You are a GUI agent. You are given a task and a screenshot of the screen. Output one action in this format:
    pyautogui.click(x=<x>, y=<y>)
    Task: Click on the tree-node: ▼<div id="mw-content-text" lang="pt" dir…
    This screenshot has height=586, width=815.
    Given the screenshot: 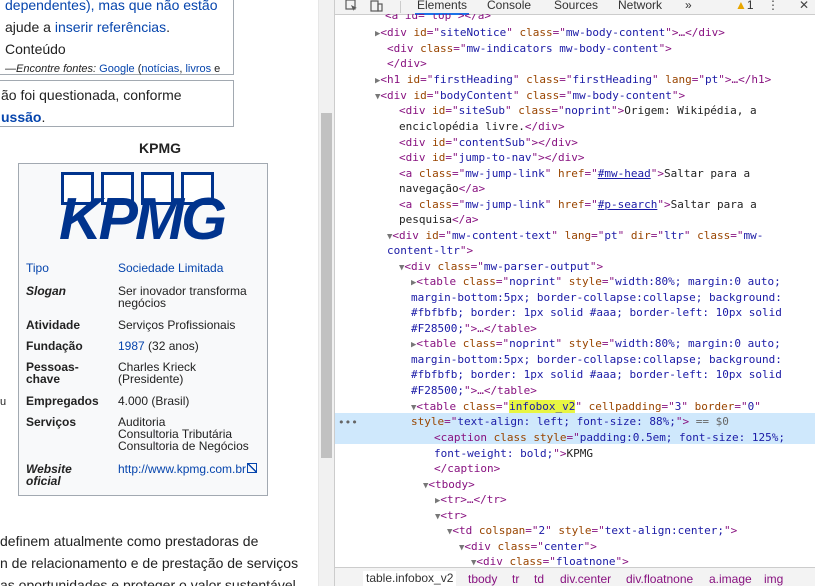 What is the action you would take?
    pyautogui.click(x=601, y=236)
    